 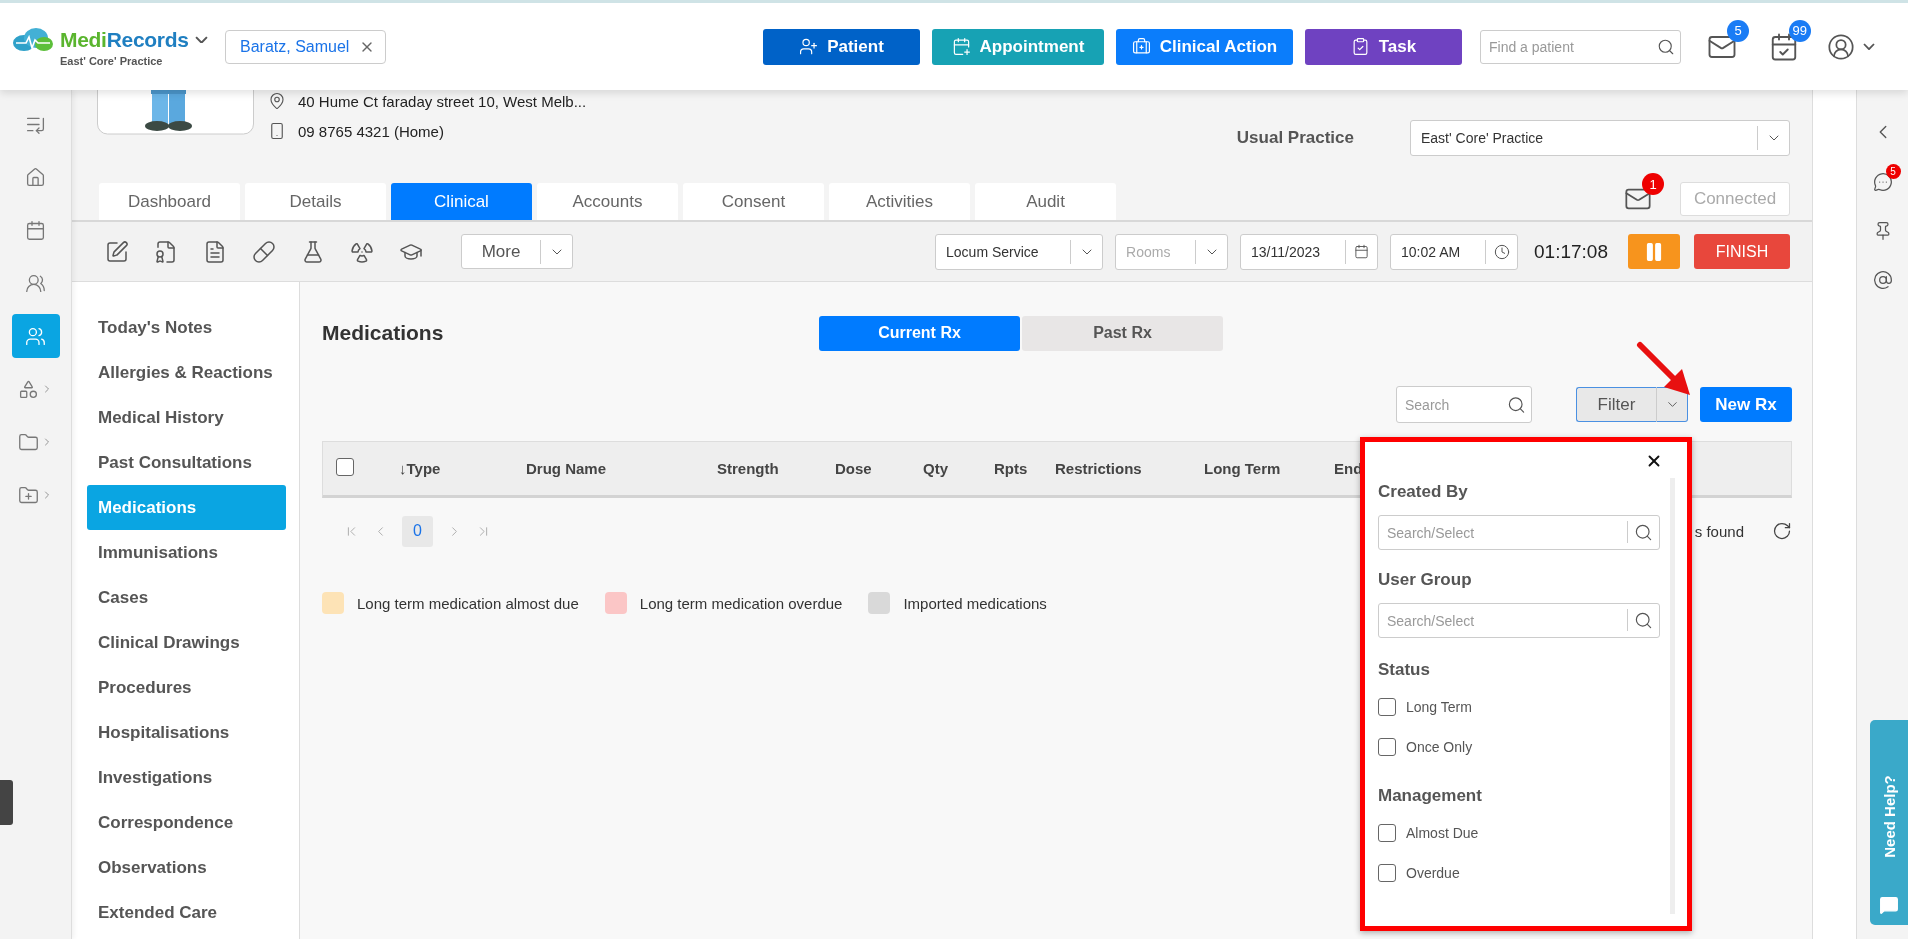 I want to click on notification-button: 99, so click(x=1790, y=40).